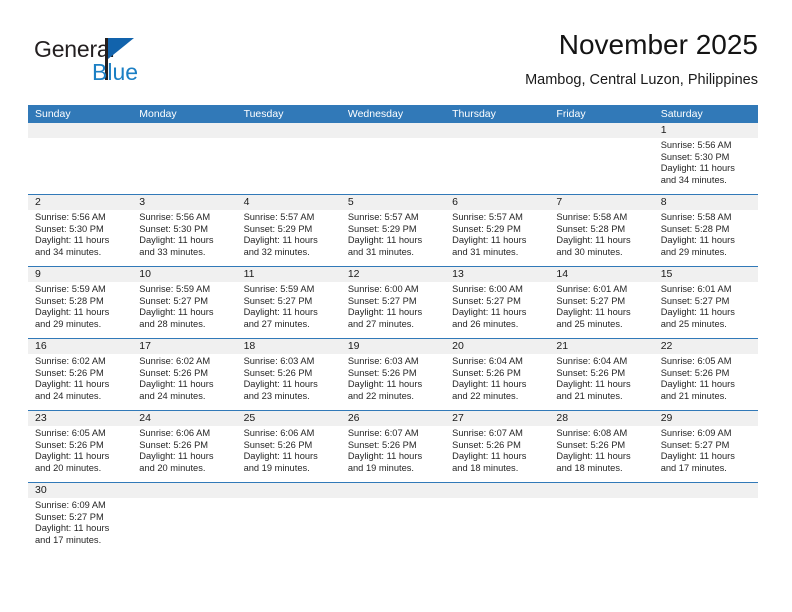  Describe the element at coordinates (158, 114) in the screenshot. I see `weekday-header-monday: Monday` at that location.